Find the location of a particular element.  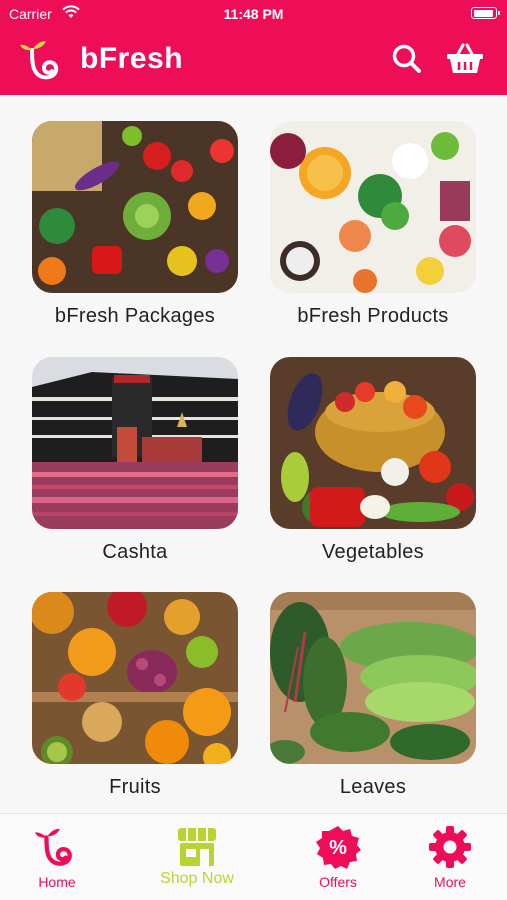

basket-button is located at coordinates (465, 59).